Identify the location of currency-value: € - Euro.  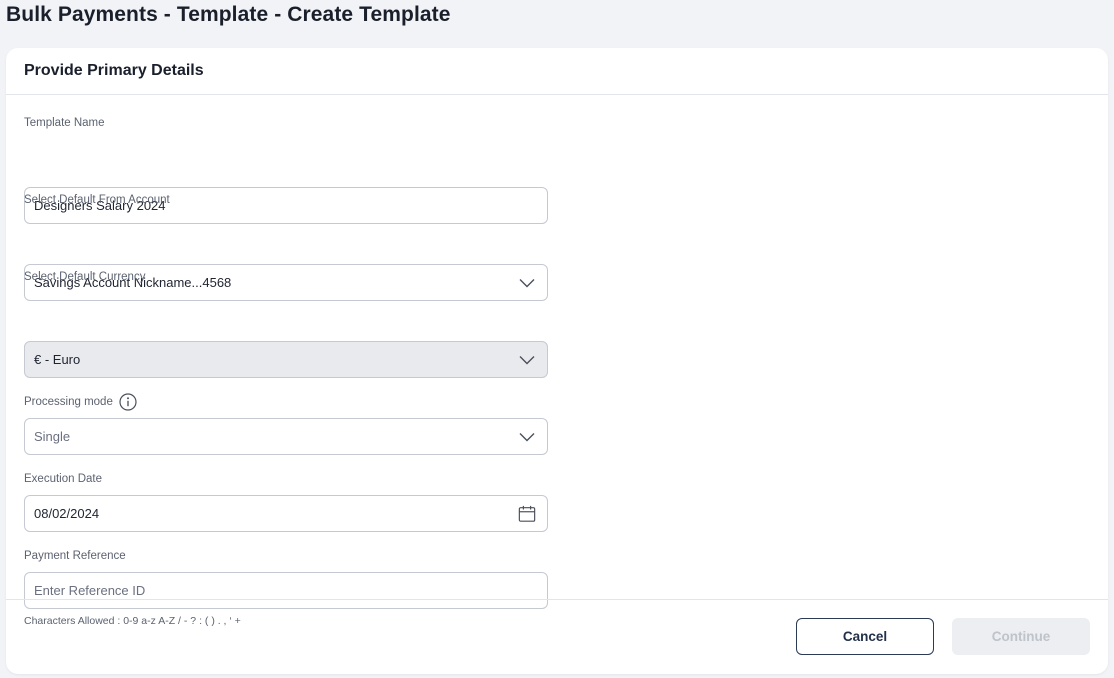
(57, 359).